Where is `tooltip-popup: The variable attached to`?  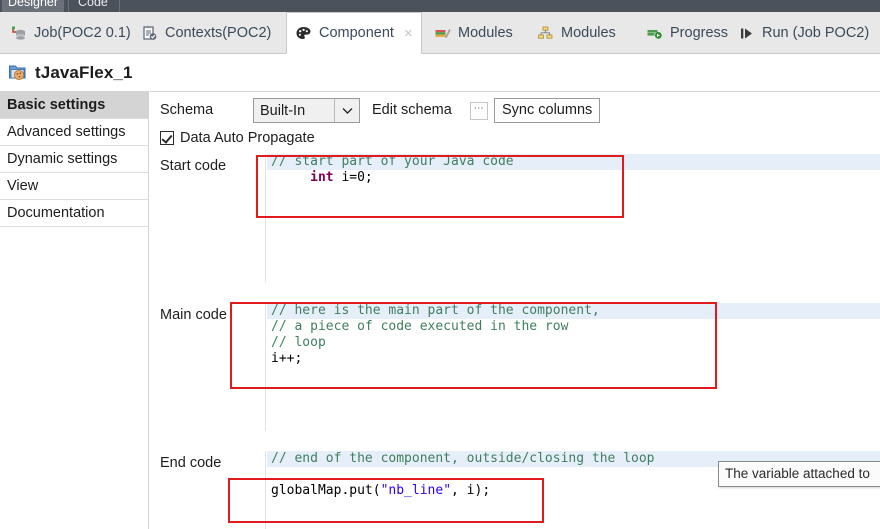 tooltip-popup: The variable attached to is located at coordinates (799, 474).